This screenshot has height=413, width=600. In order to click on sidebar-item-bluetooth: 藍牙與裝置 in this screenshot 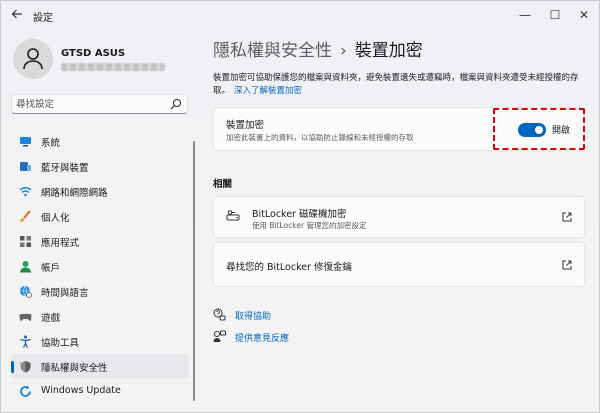, I will do `click(100, 166)`.